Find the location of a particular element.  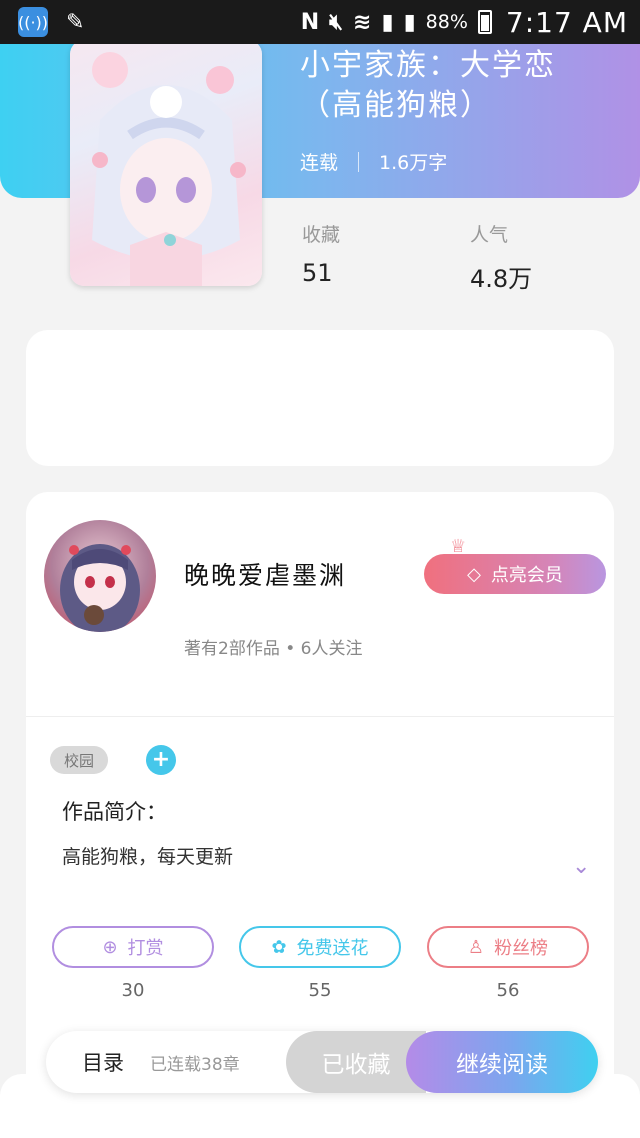

stat-label: 收藏 is located at coordinates (321, 235).